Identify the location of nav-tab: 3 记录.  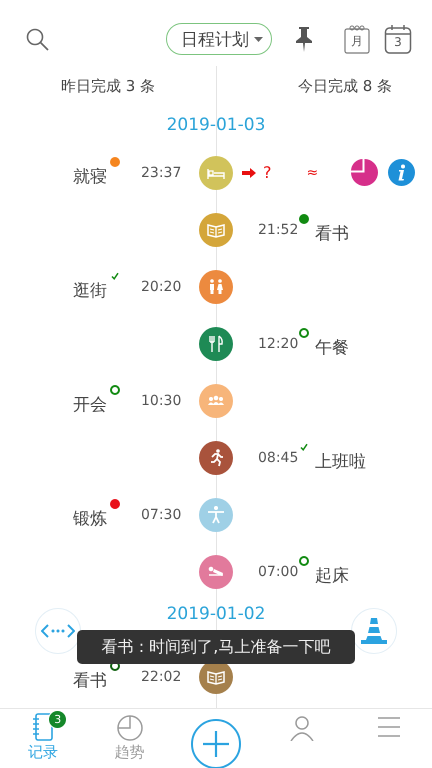
(43, 738).